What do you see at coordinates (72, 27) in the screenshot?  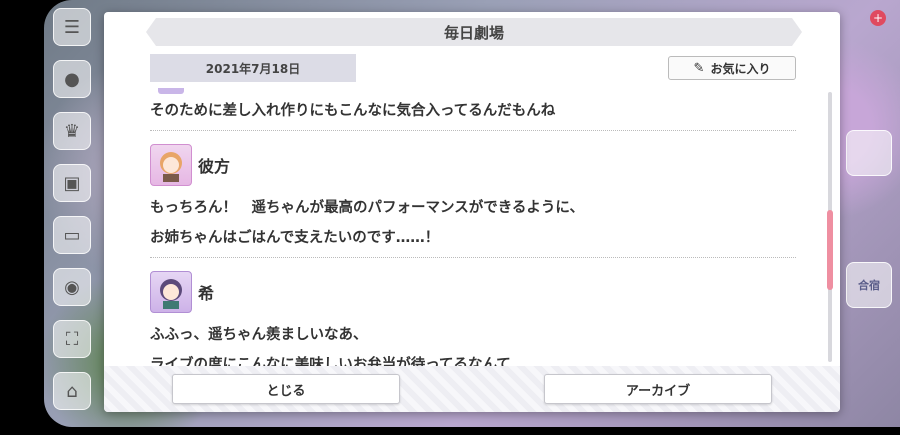 I see `menu-icon: ☰` at bounding box center [72, 27].